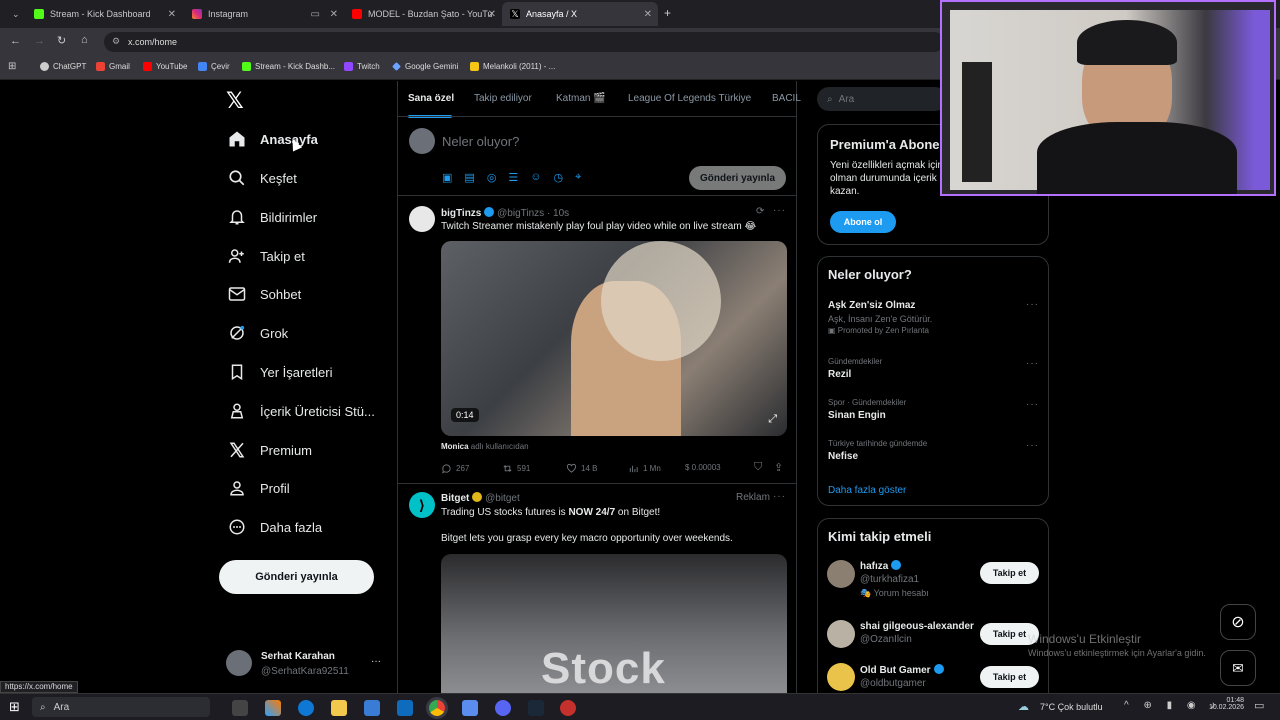  I want to click on fullscreen-icon: ⤢, so click(772, 419).